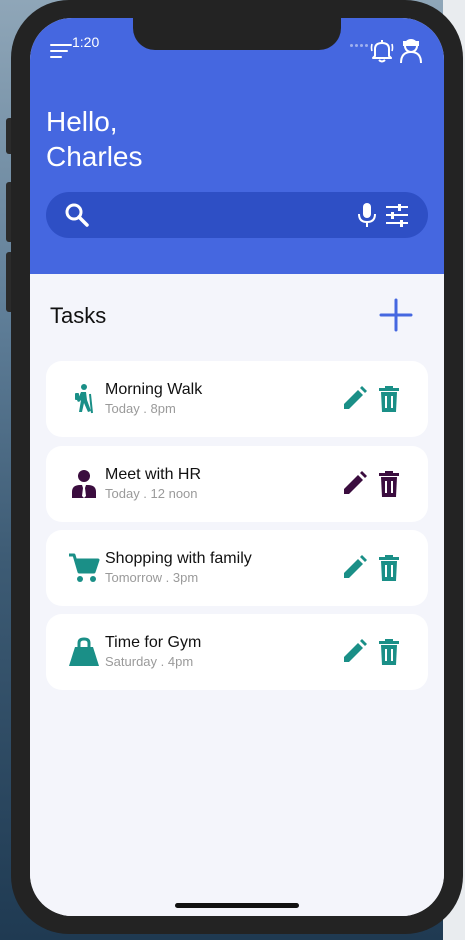  What do you see at coordinates (77, 215) in the screenshot?
I see `search-icon` at bounding box center [77, 215].